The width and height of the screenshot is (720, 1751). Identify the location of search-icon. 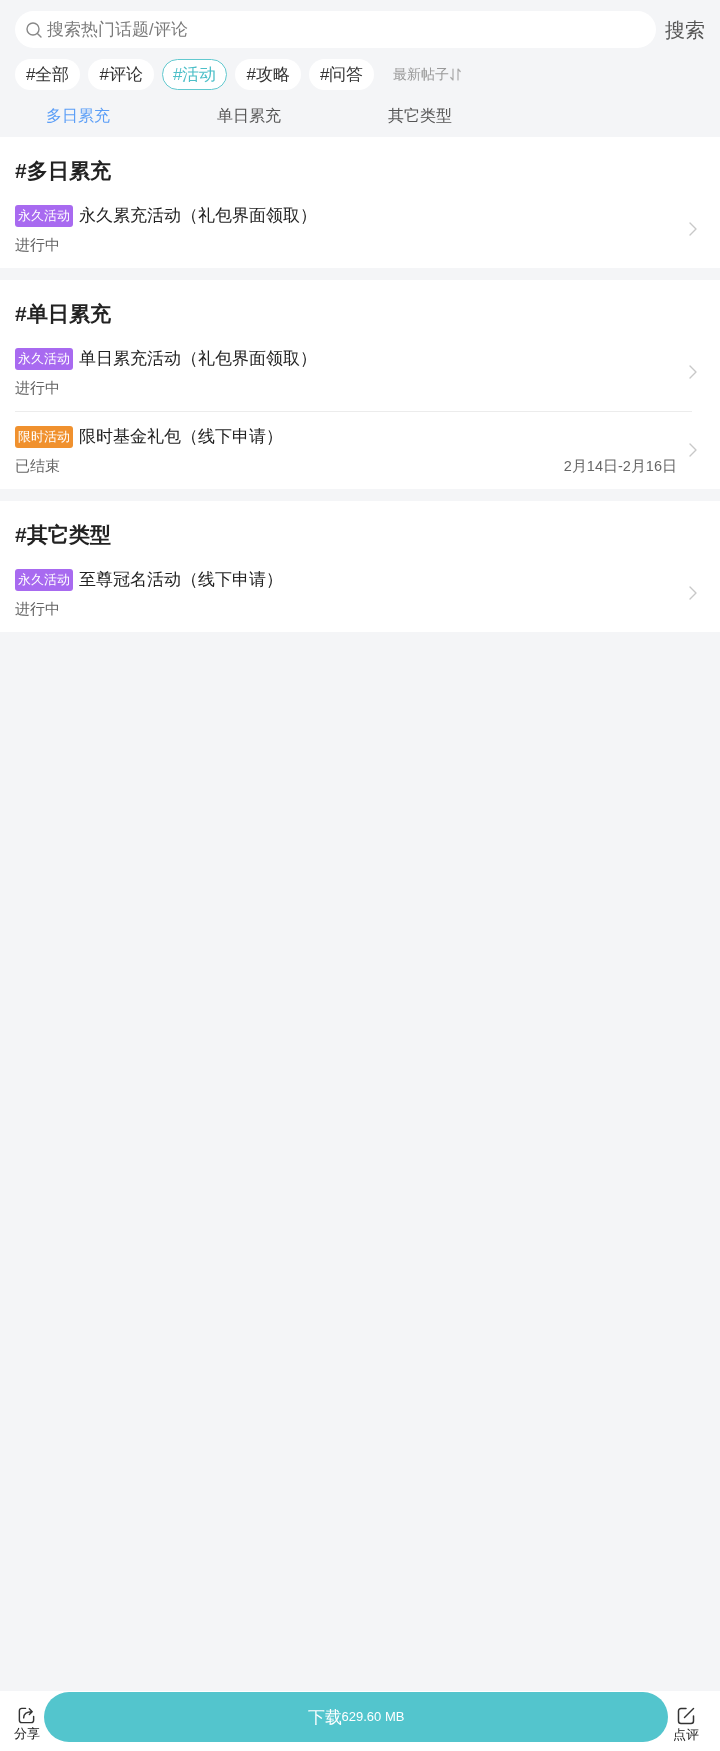
(34, 29).